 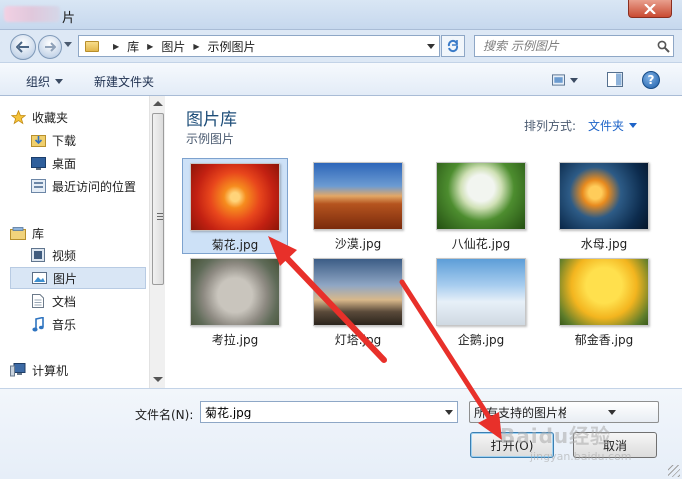 I want to click on sidebar-item-downloads: 下载, so click(x=89, y=140).